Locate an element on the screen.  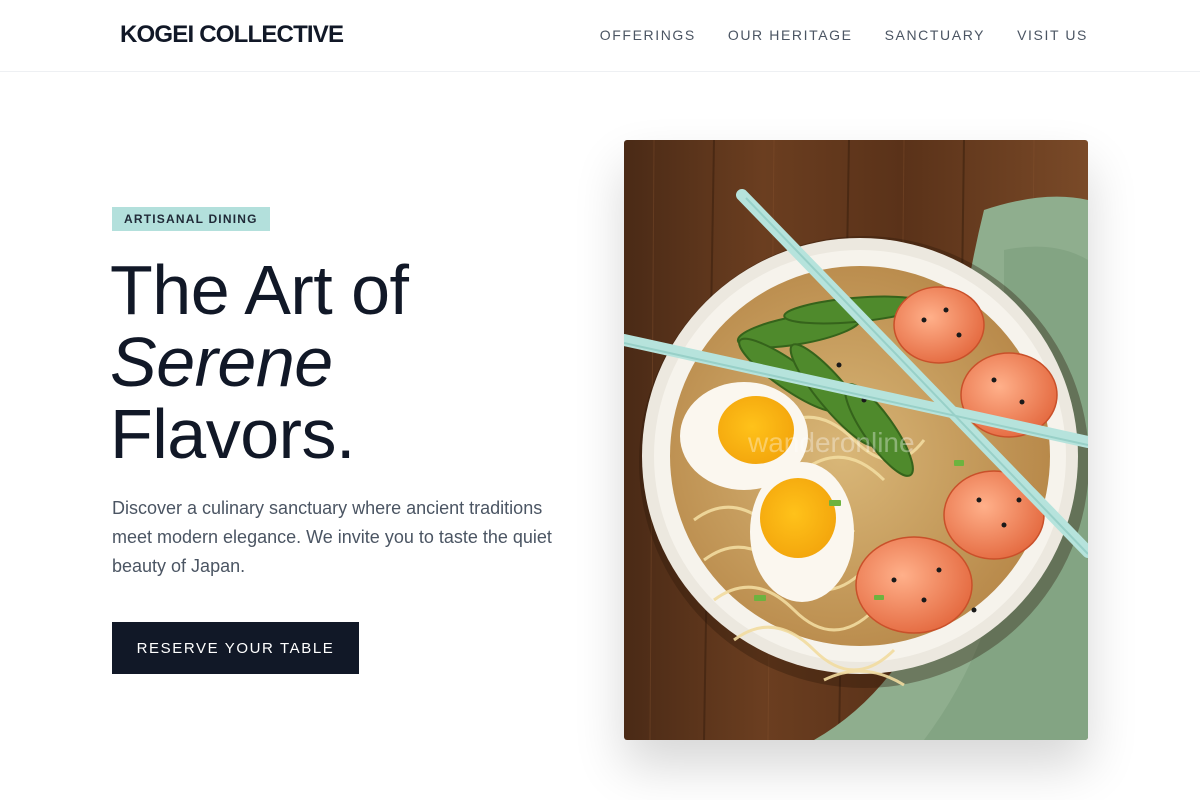
reserve-table-button: RESERVE YOUR TABLE is located at coordinates (235, 648).